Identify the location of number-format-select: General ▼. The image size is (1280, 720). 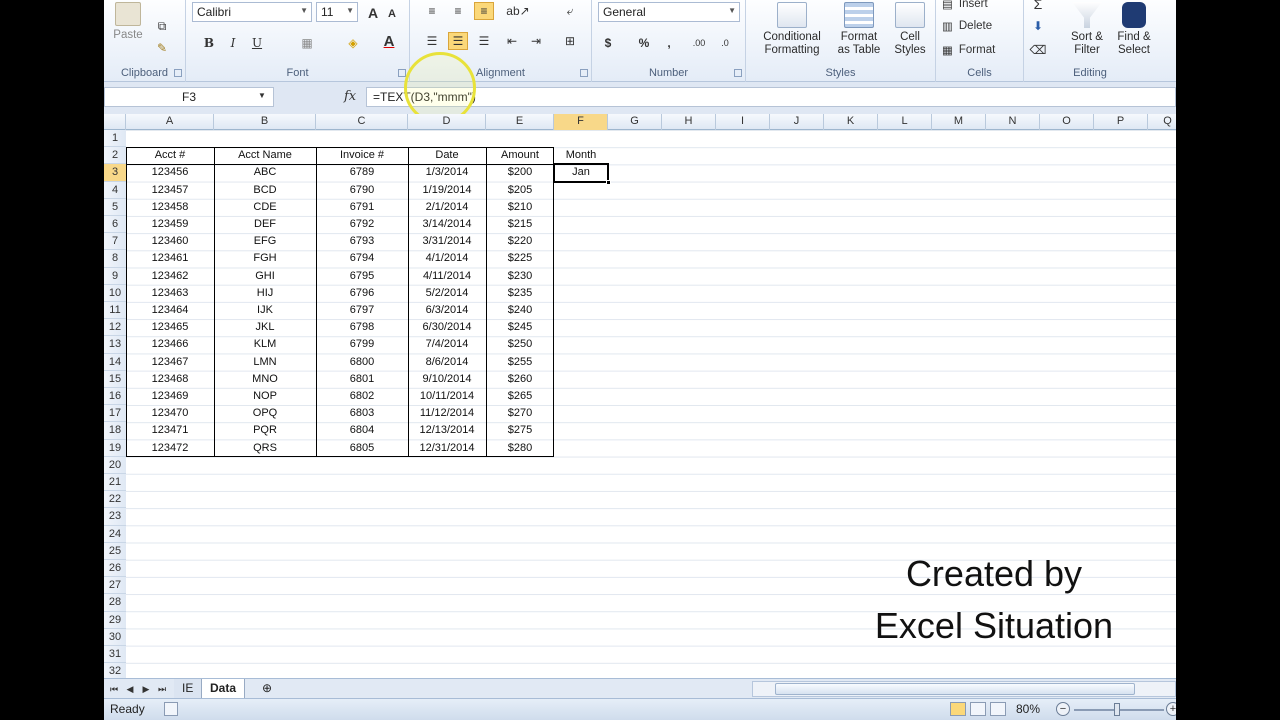
(669, 12).